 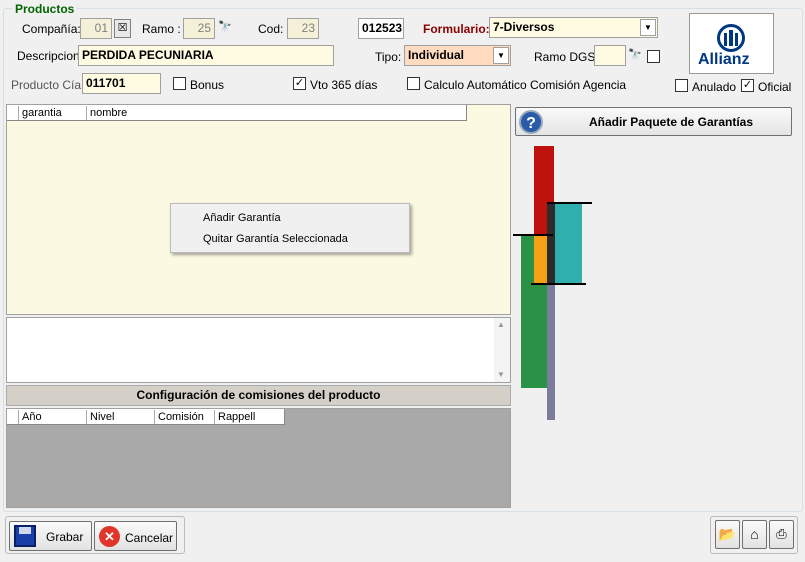 I want to click on ramo-binoculars-icon: 🔭, so click(x=225, y=26).